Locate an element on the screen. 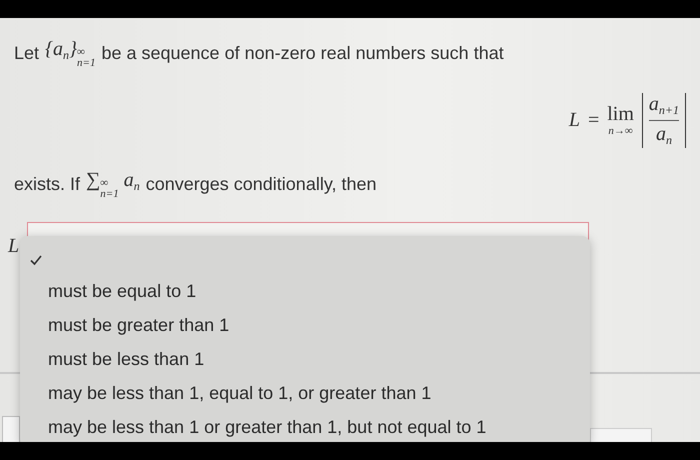 This screenshot has height=460, width=700. dropdown-option: must be equal to 1 is located at coordinates (305, 291).